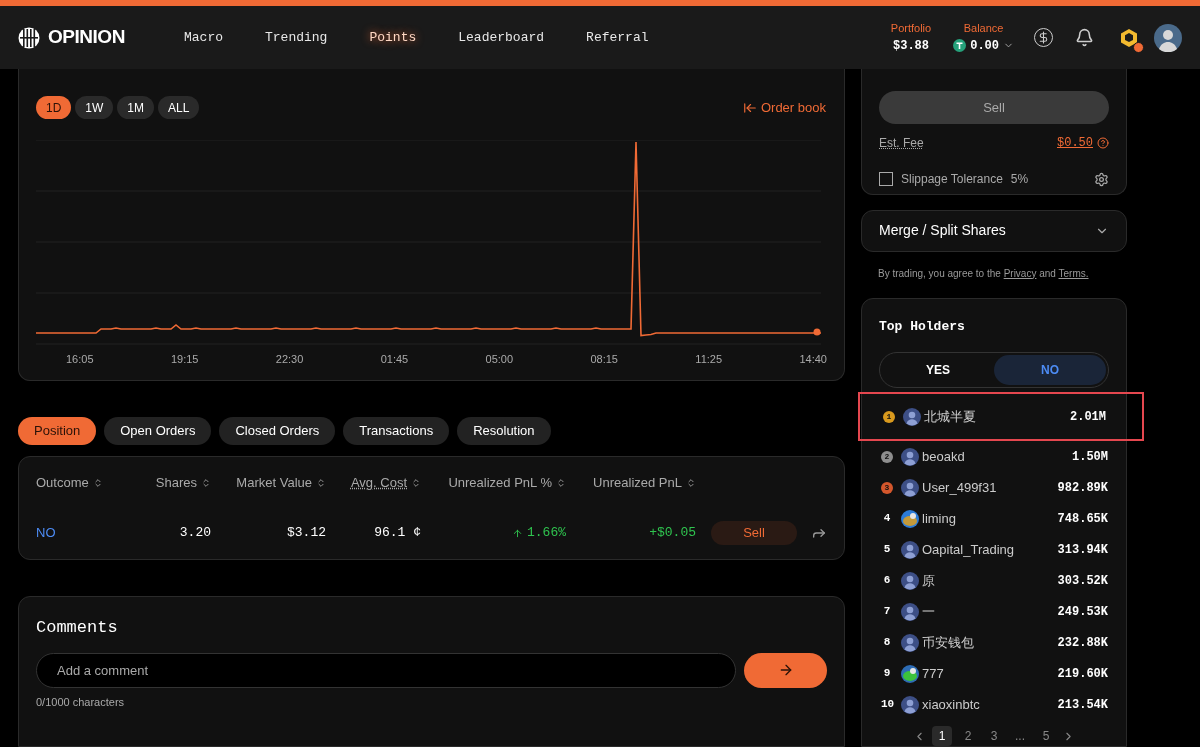 The width and height of the screenshot is (1200, 747). What do you see at coordinates (62, 483) in the screenshot?
I see `column-header: Outcome` at bounding box center [62, 483].